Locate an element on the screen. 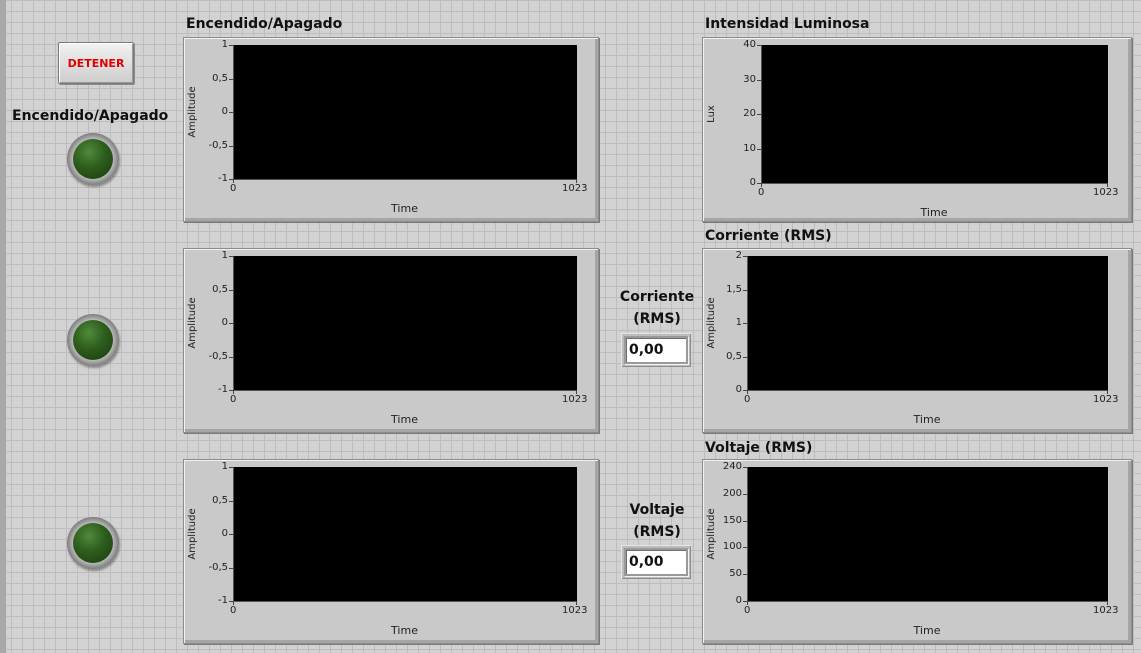  y-tick-label: 30 is located at coordinates (749, 79).